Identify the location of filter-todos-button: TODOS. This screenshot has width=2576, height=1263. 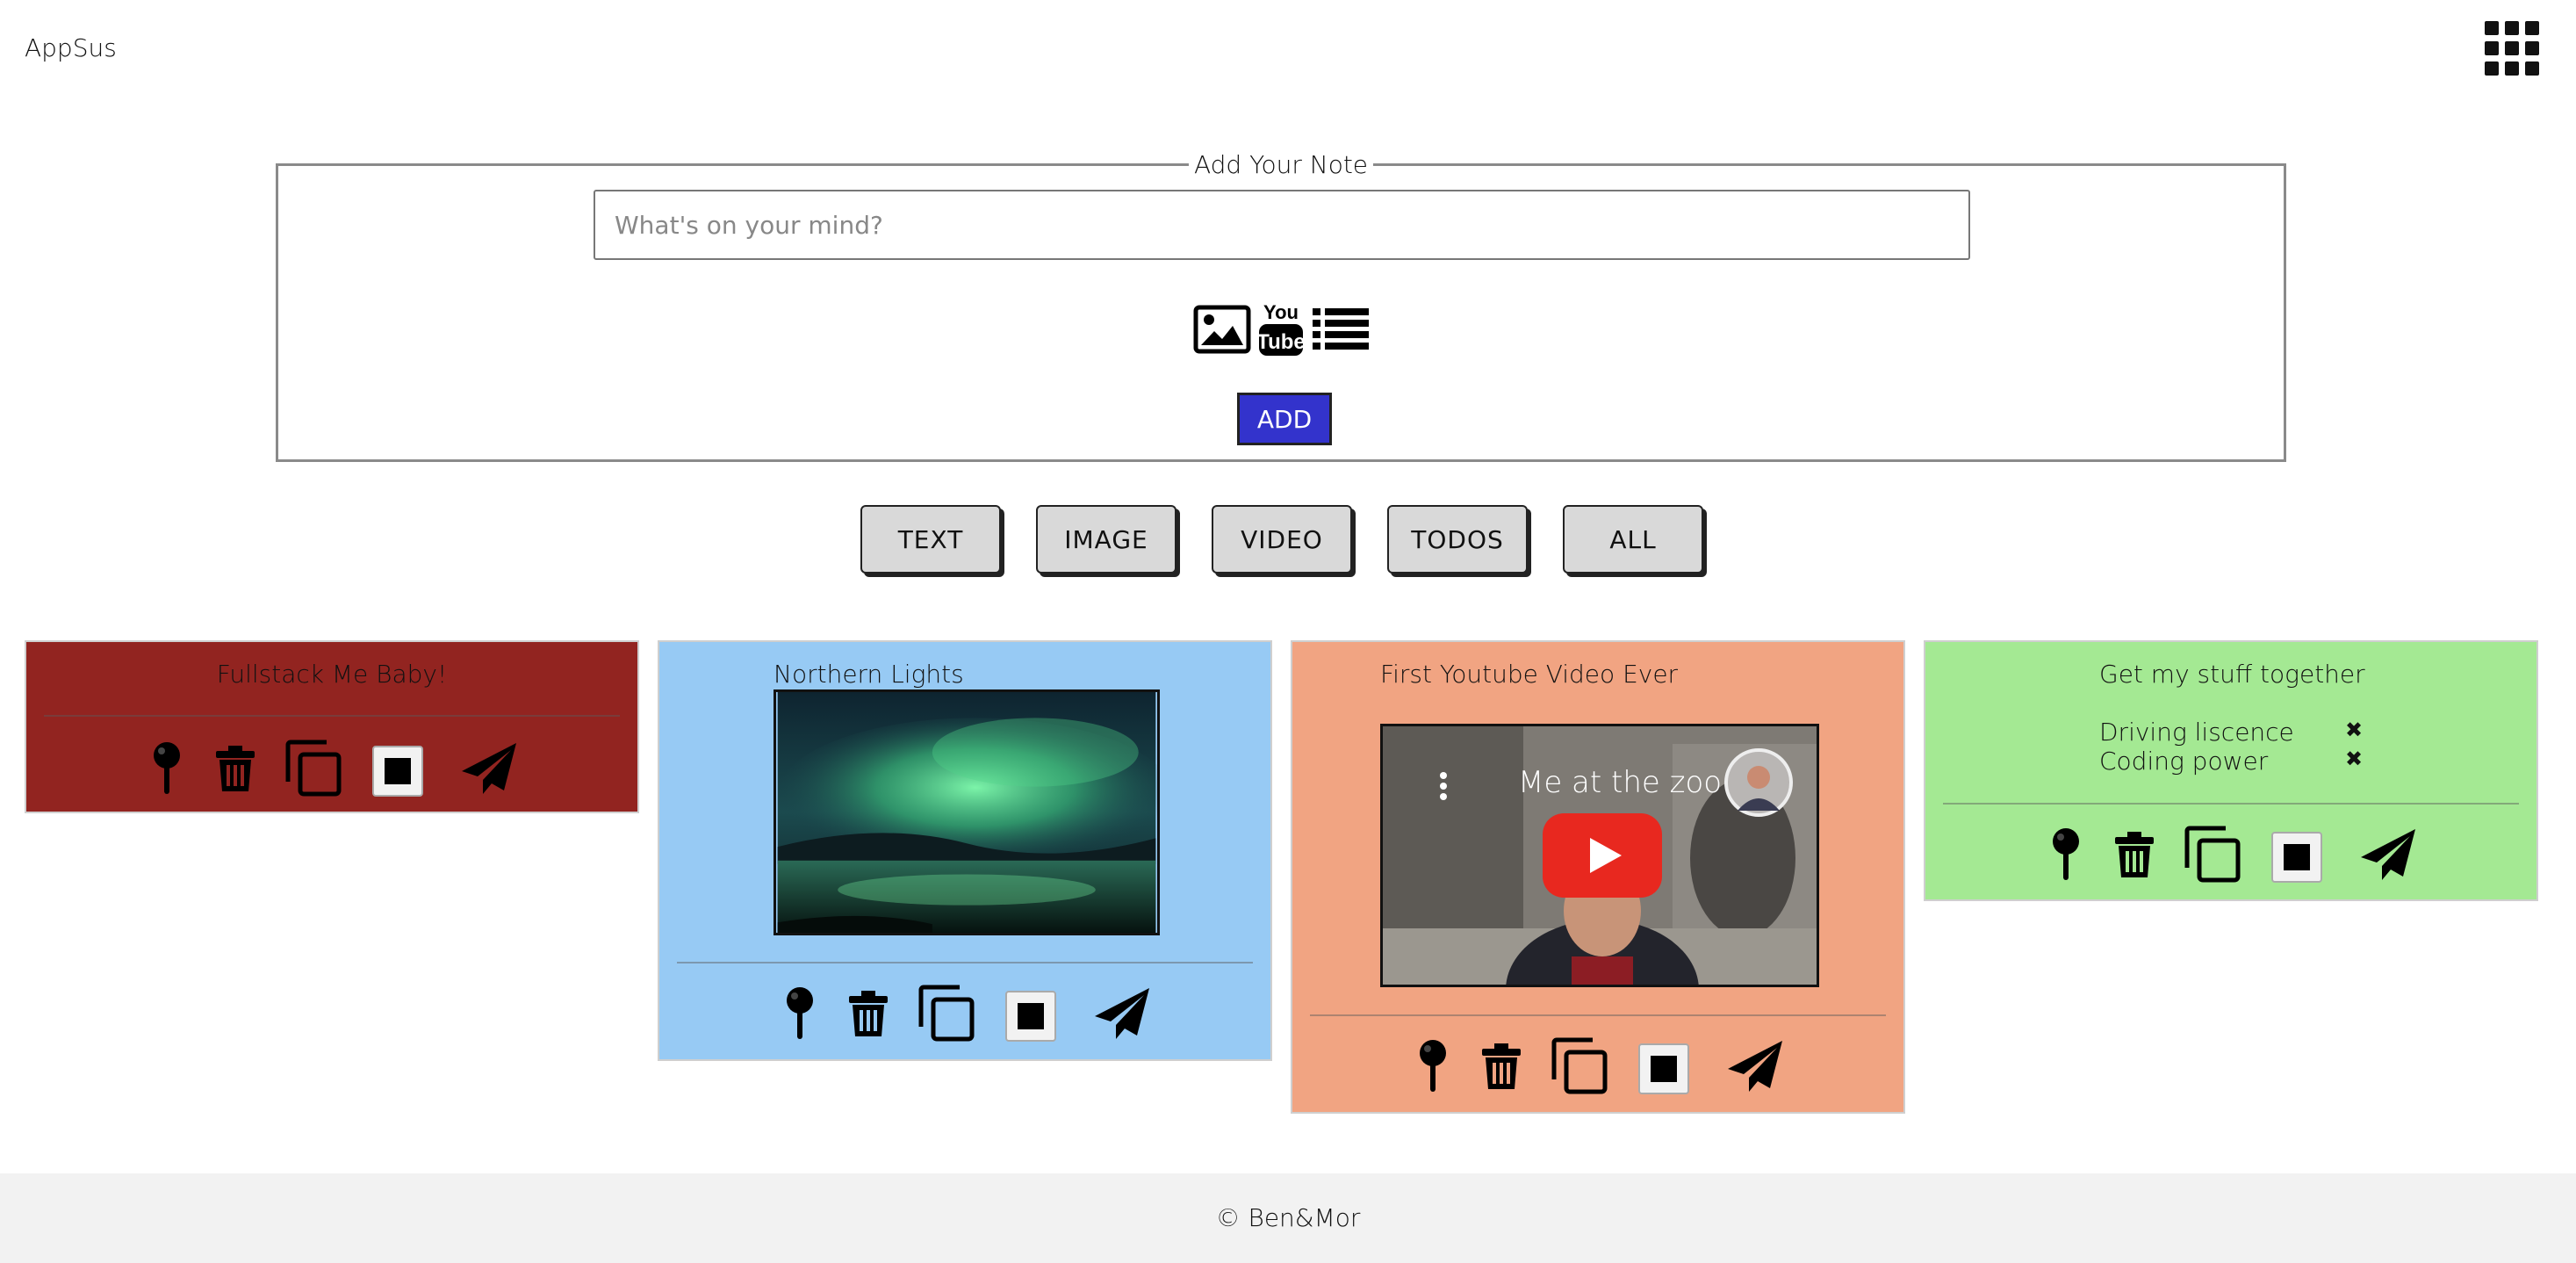
(1457, 539).